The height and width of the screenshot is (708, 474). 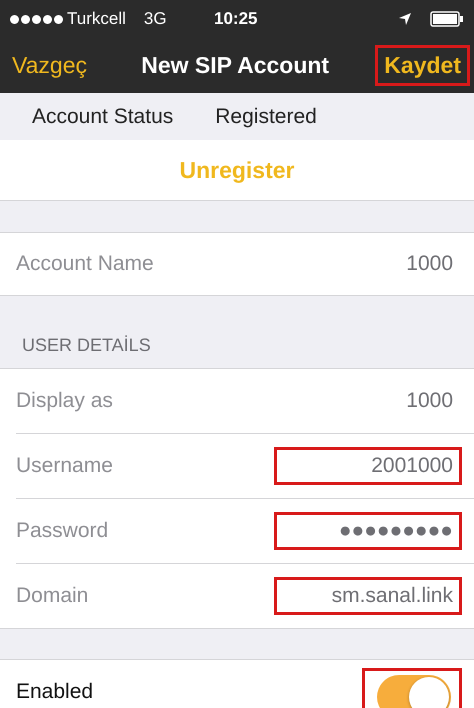 I want to click on section-header: USER DETAİLS, so click(x=86, y=345).